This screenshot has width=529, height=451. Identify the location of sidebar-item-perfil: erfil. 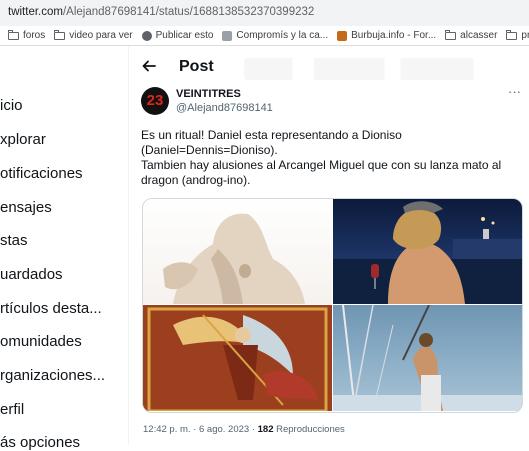
(12, 409).